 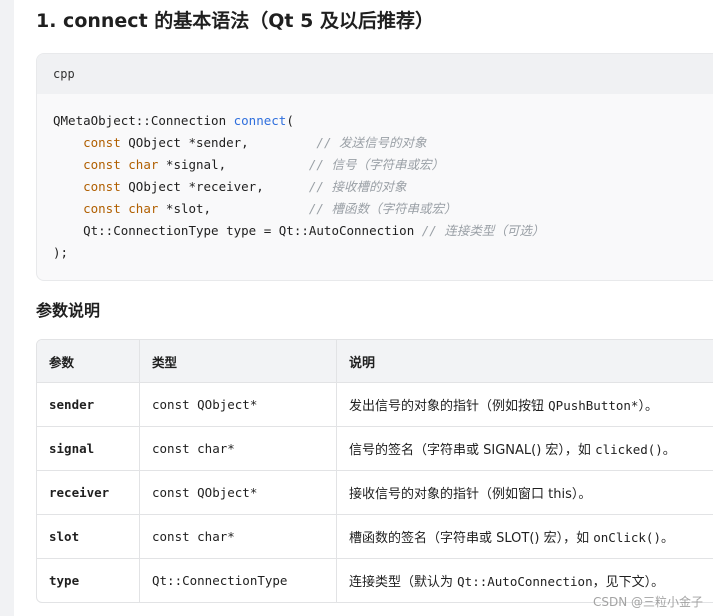 What do you see at coordinates (524, 361) in the screenshot?
I see `header-desc: 说明` at bounding box center [524, 361].